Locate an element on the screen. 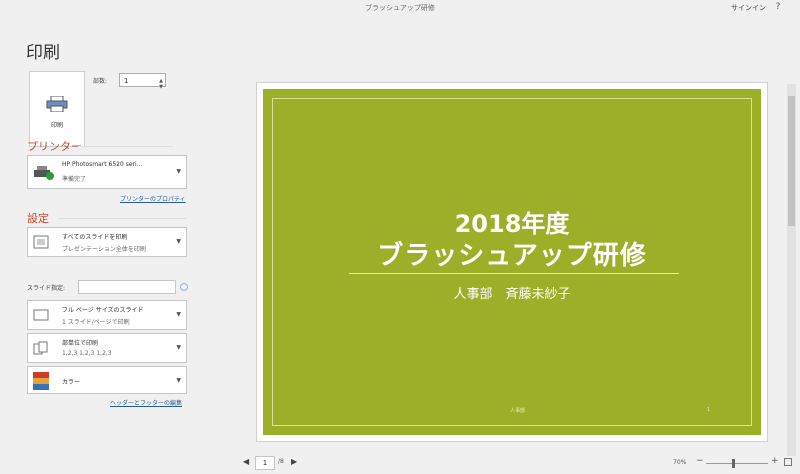  color-dropdown: カラー ▼ is located at coordinates (107, 380).